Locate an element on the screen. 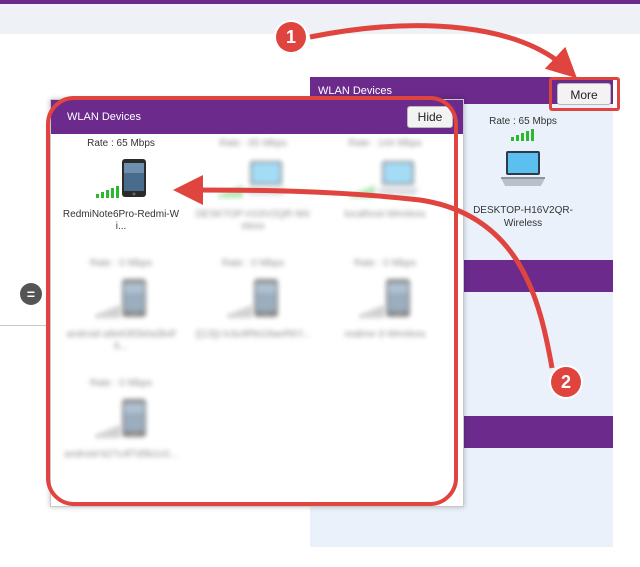  collapse-icon: = is located at coordinates (31, 294).